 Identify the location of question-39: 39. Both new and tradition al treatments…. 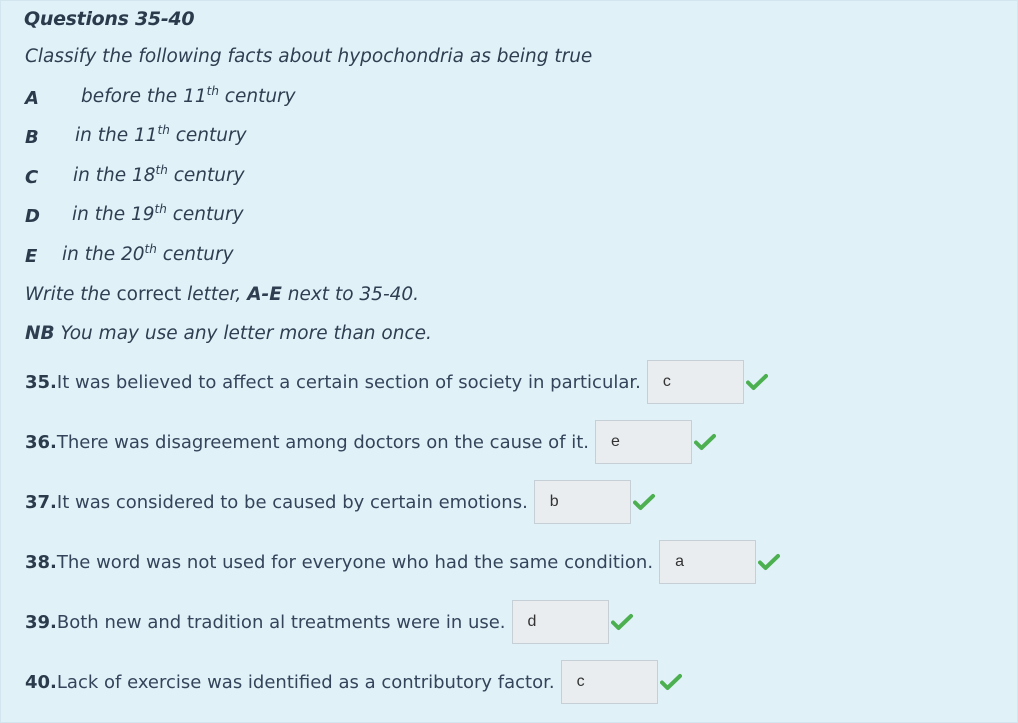
(329, 622).